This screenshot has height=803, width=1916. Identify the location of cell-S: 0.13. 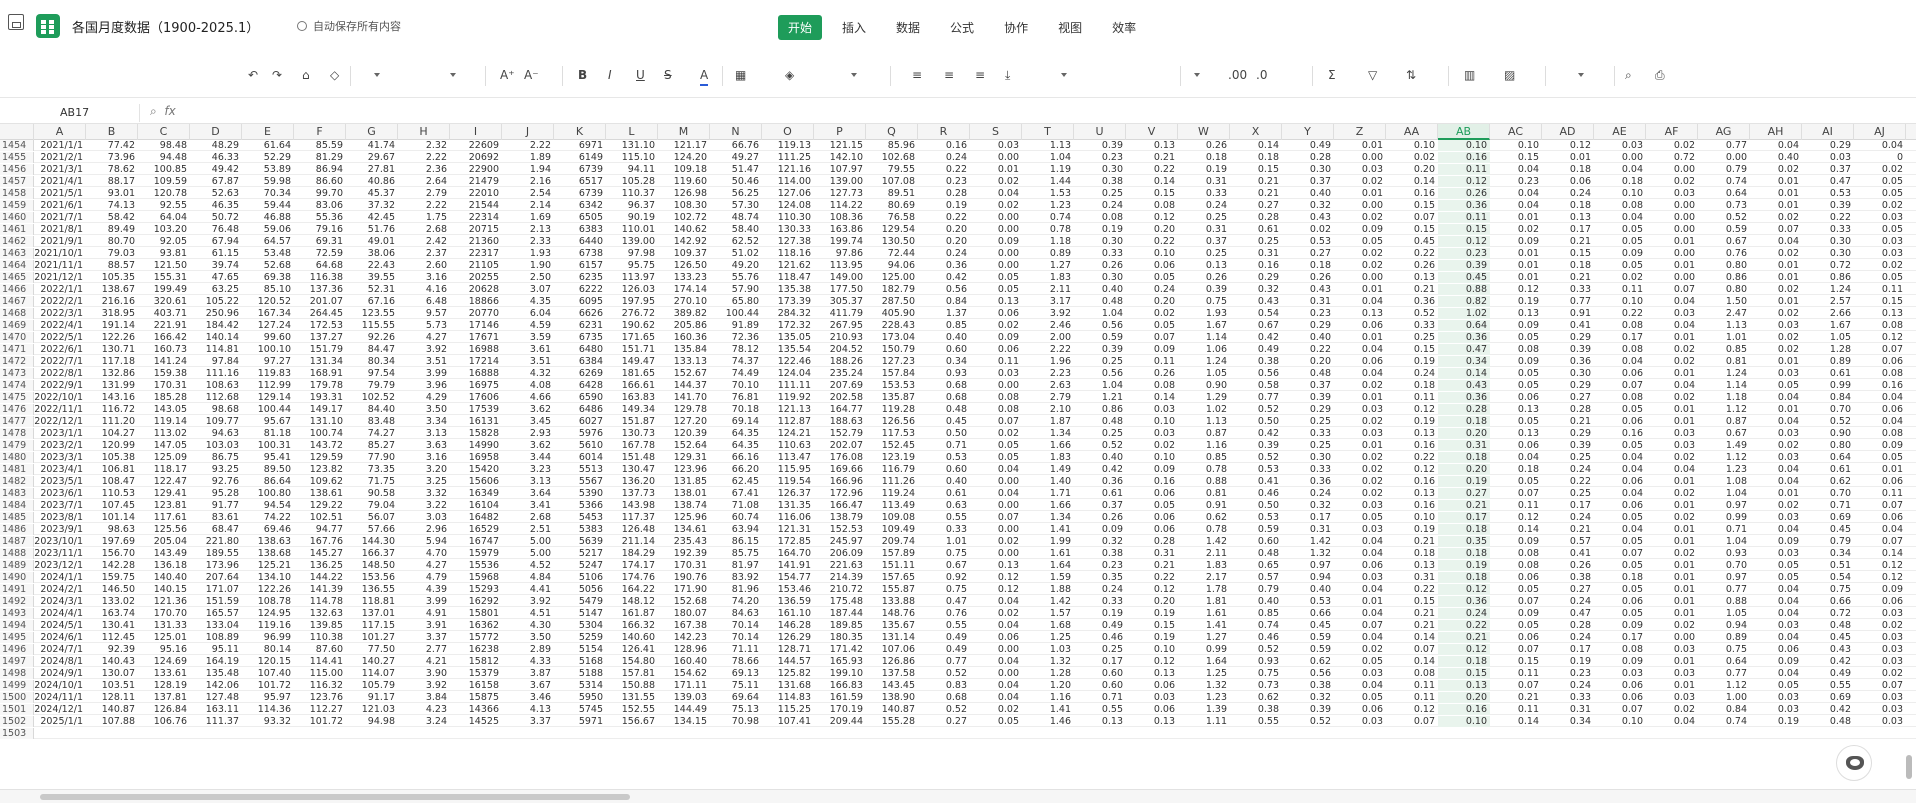
(996, 565).